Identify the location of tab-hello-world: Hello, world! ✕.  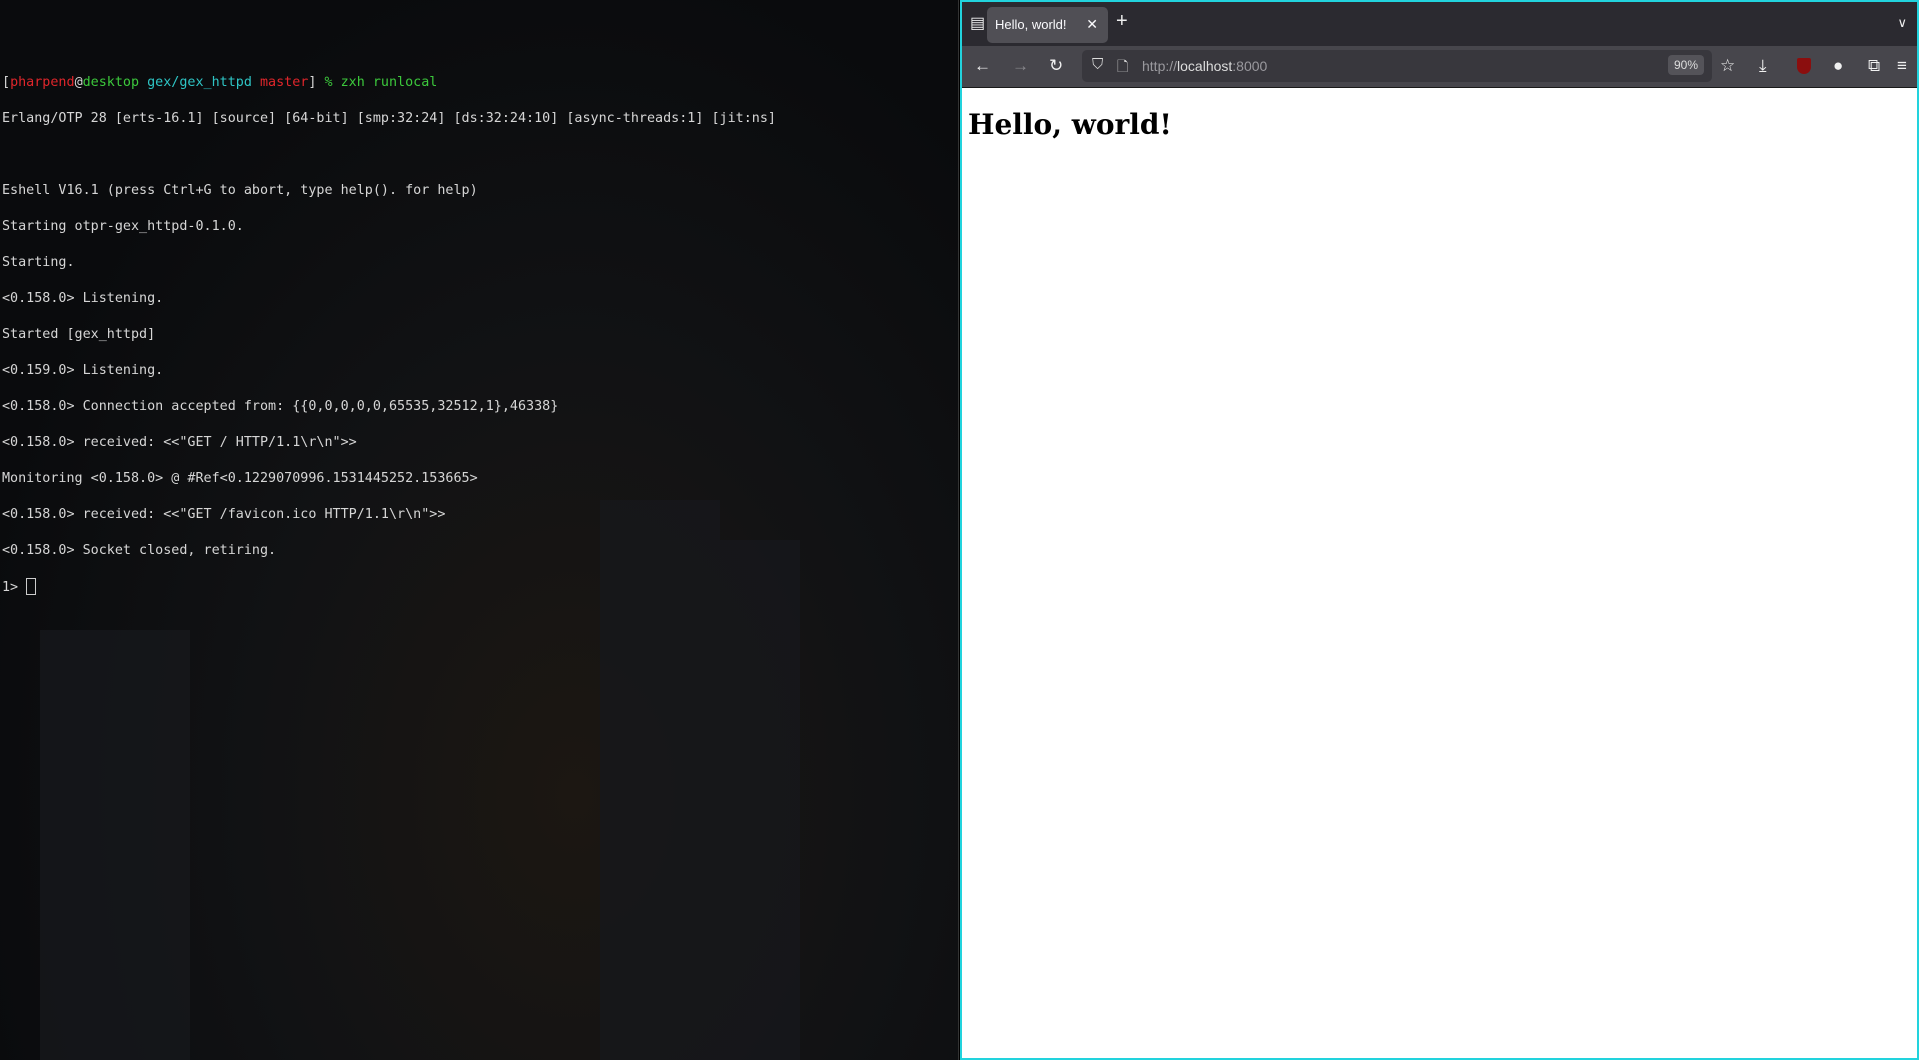
(1047, 25).